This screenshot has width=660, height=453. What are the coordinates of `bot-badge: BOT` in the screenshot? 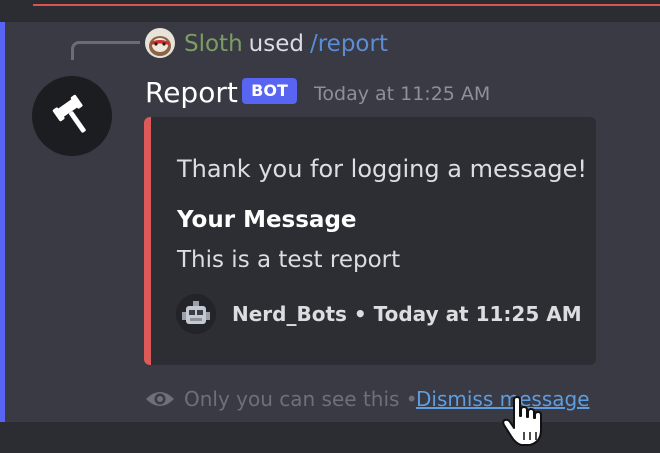 It's located at (269, 91).